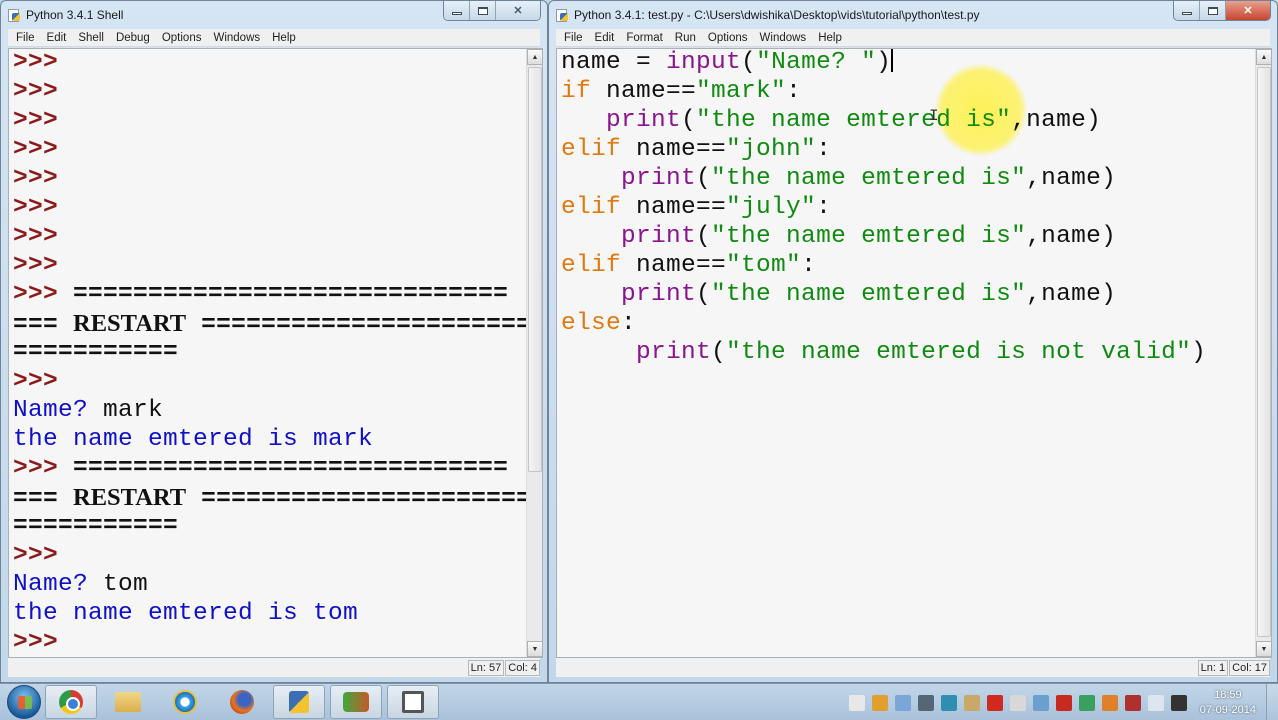 This screenshot has width=1278, height=720. Describe the element at coordinates (883, 323) in the screenshot. I see `code-line: else:` at that location.